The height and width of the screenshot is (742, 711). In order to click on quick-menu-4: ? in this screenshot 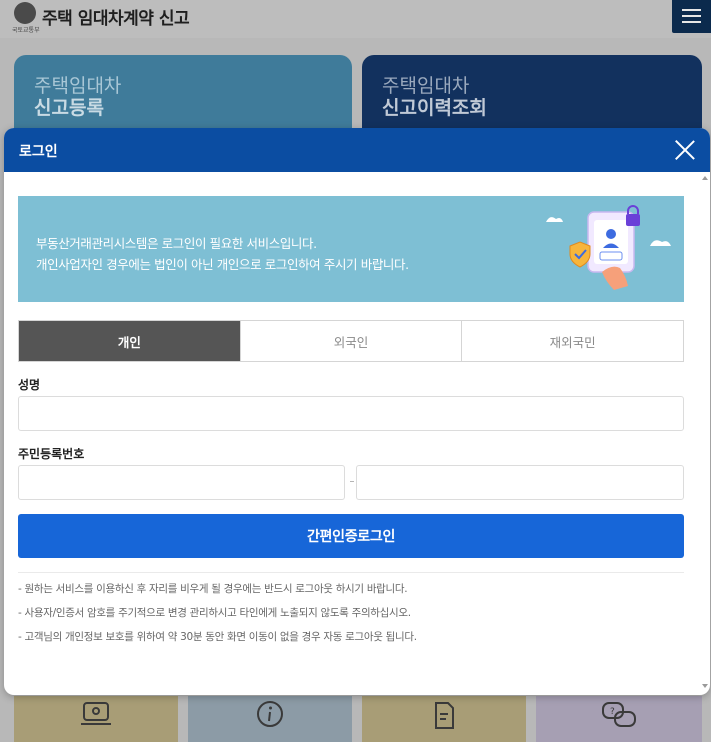, I will do `click(619, 719)`.